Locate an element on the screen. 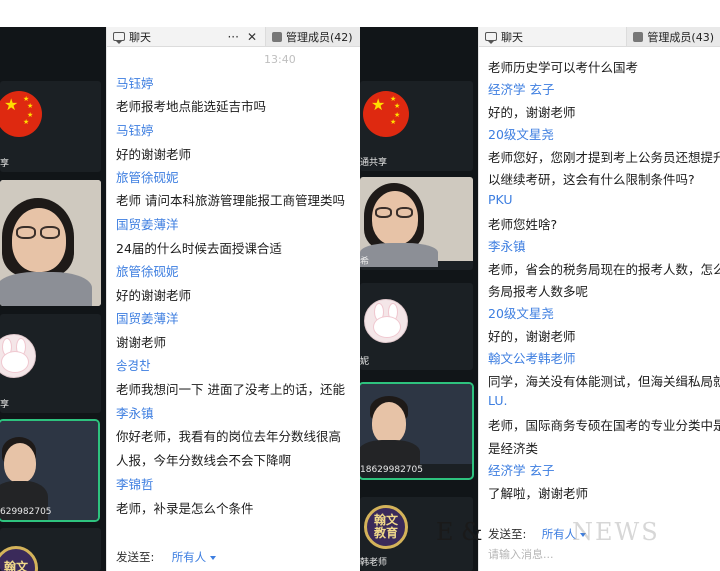 The width and height of the screenshot is (720, 571). message-text: 务局报考人数多呢 is located at coordinates (538, 291).